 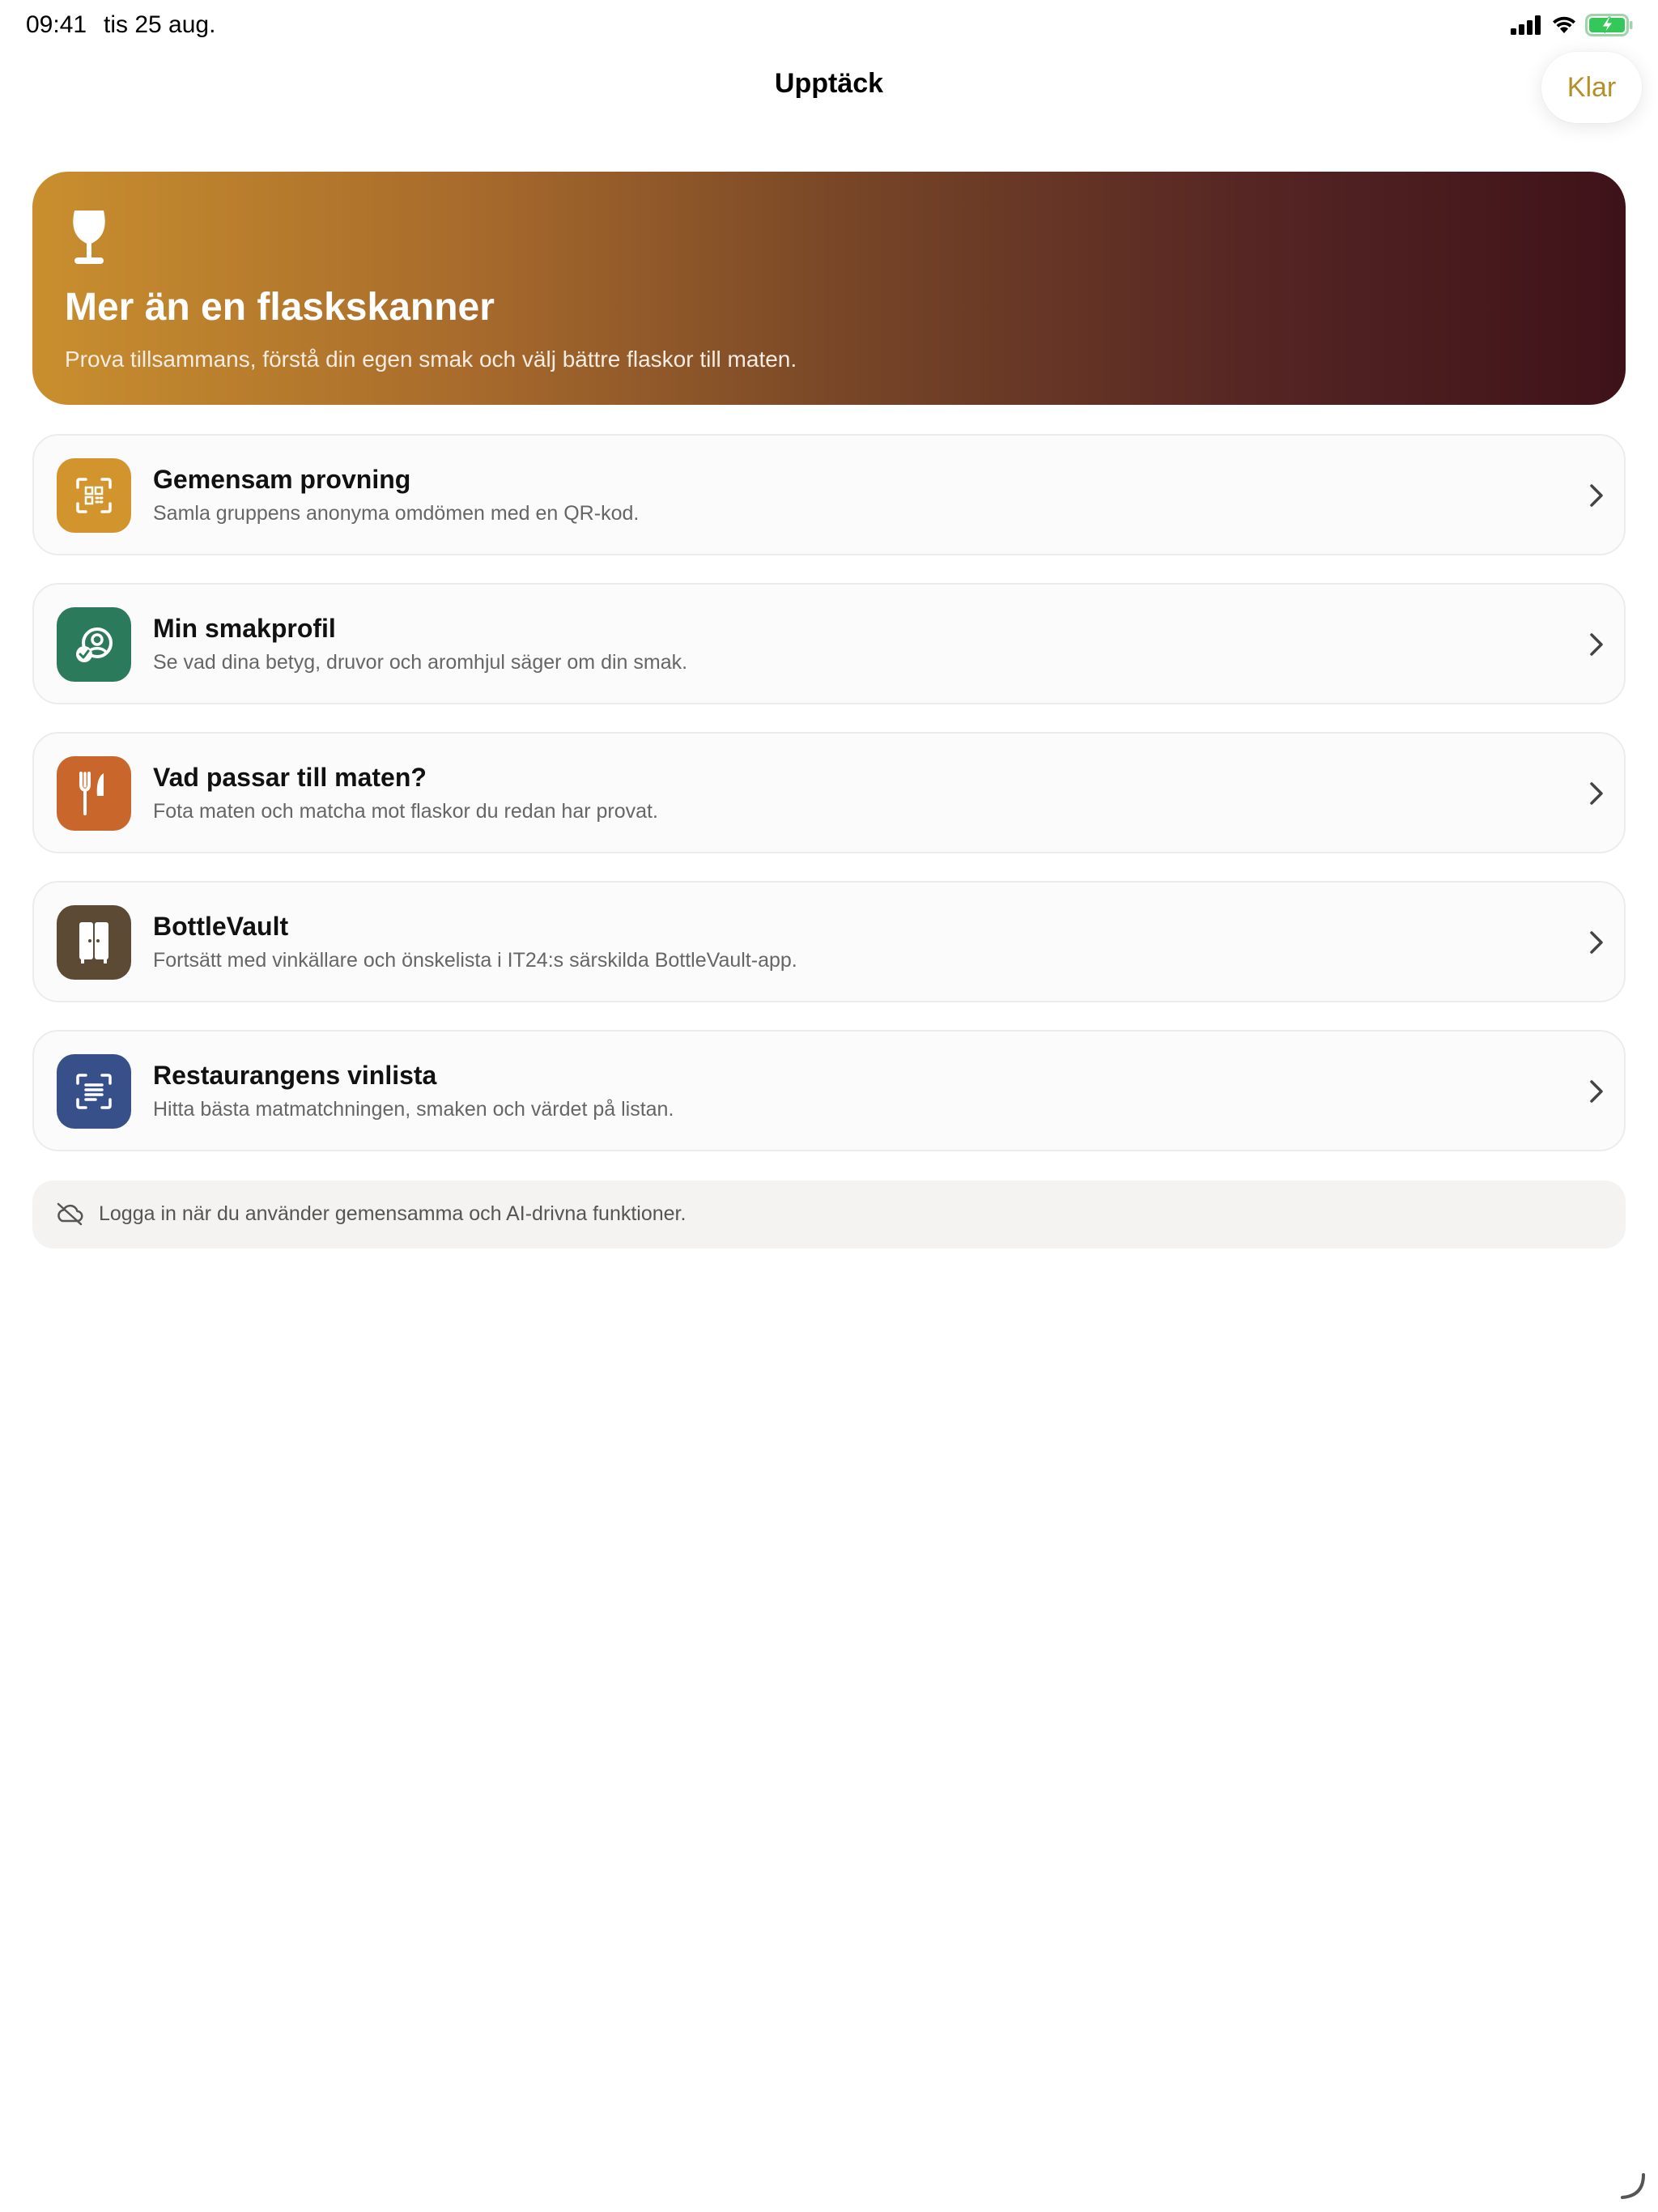 What do you see at coordinates (282, 480) in the screenshot?
I see `feature-title: Gemensam provning` at bounding box center [282, 480].